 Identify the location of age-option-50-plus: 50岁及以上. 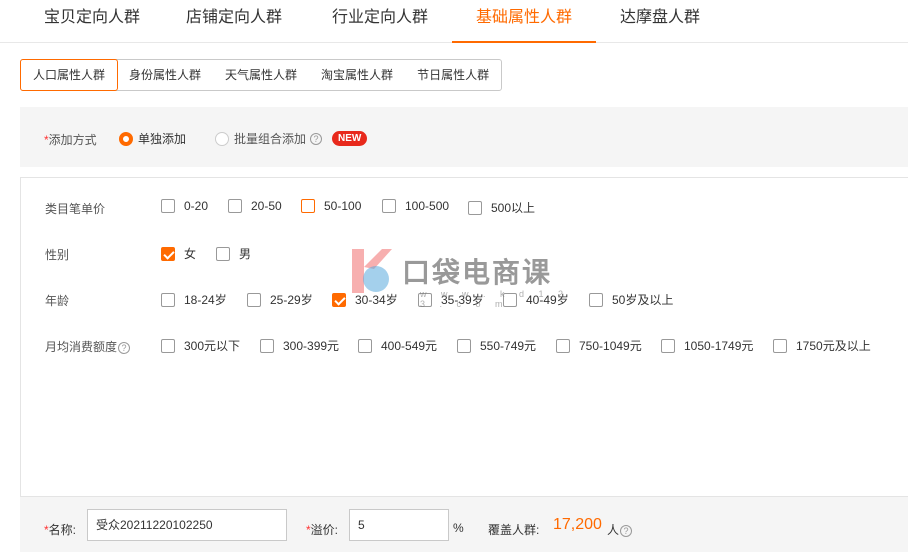
(631, 299).